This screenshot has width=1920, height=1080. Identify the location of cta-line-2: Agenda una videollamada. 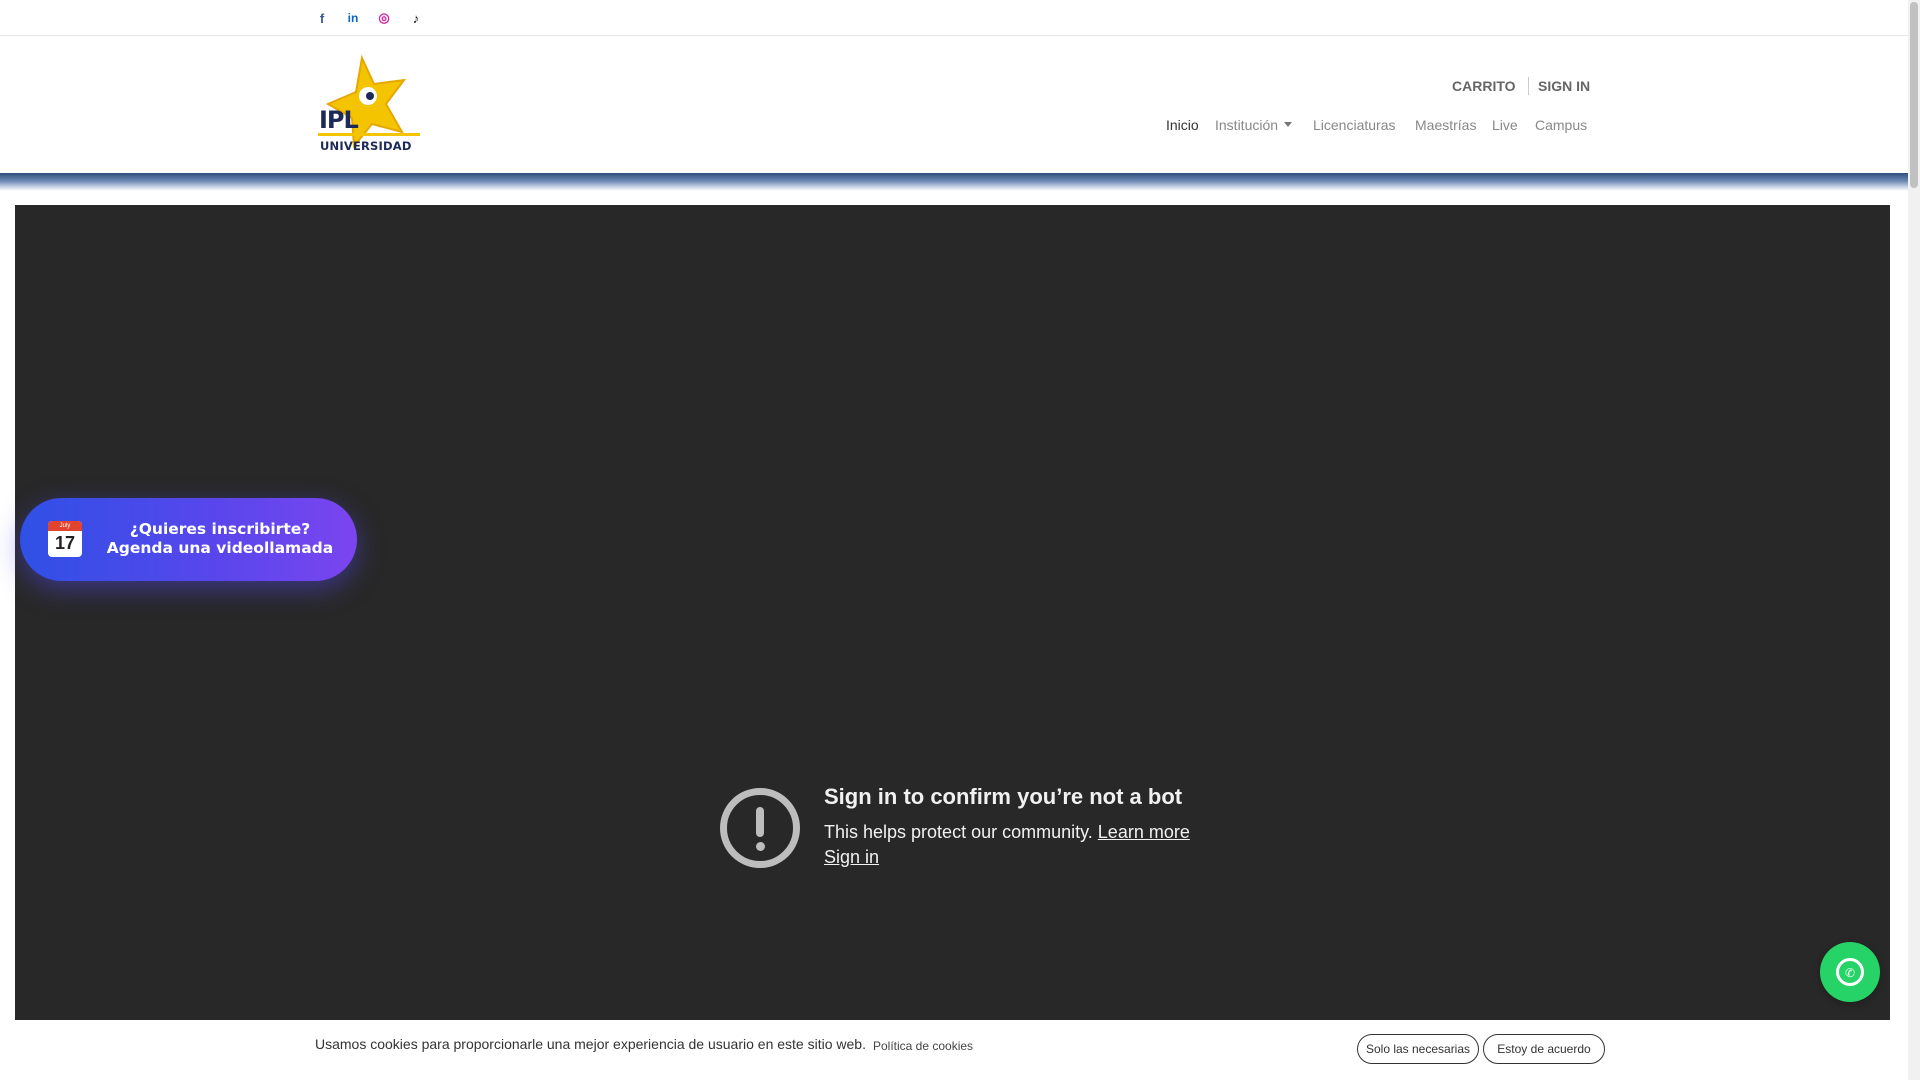
(220, 548).